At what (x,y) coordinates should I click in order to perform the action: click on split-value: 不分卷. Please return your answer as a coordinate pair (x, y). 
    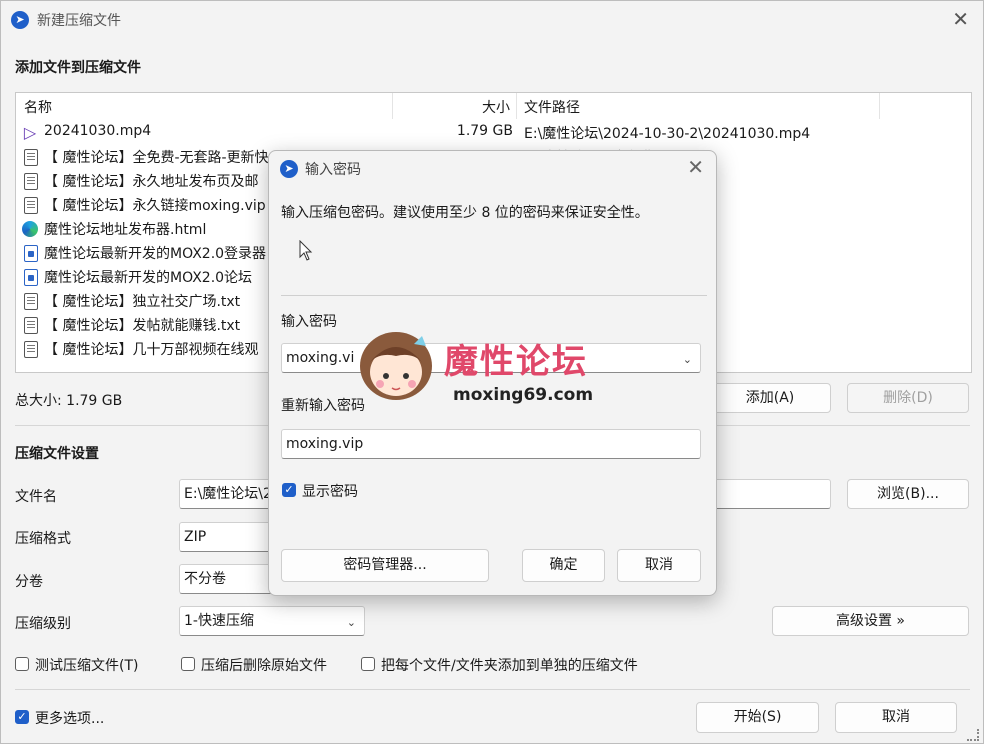
    Looking at the image, I should click on (205, 579).